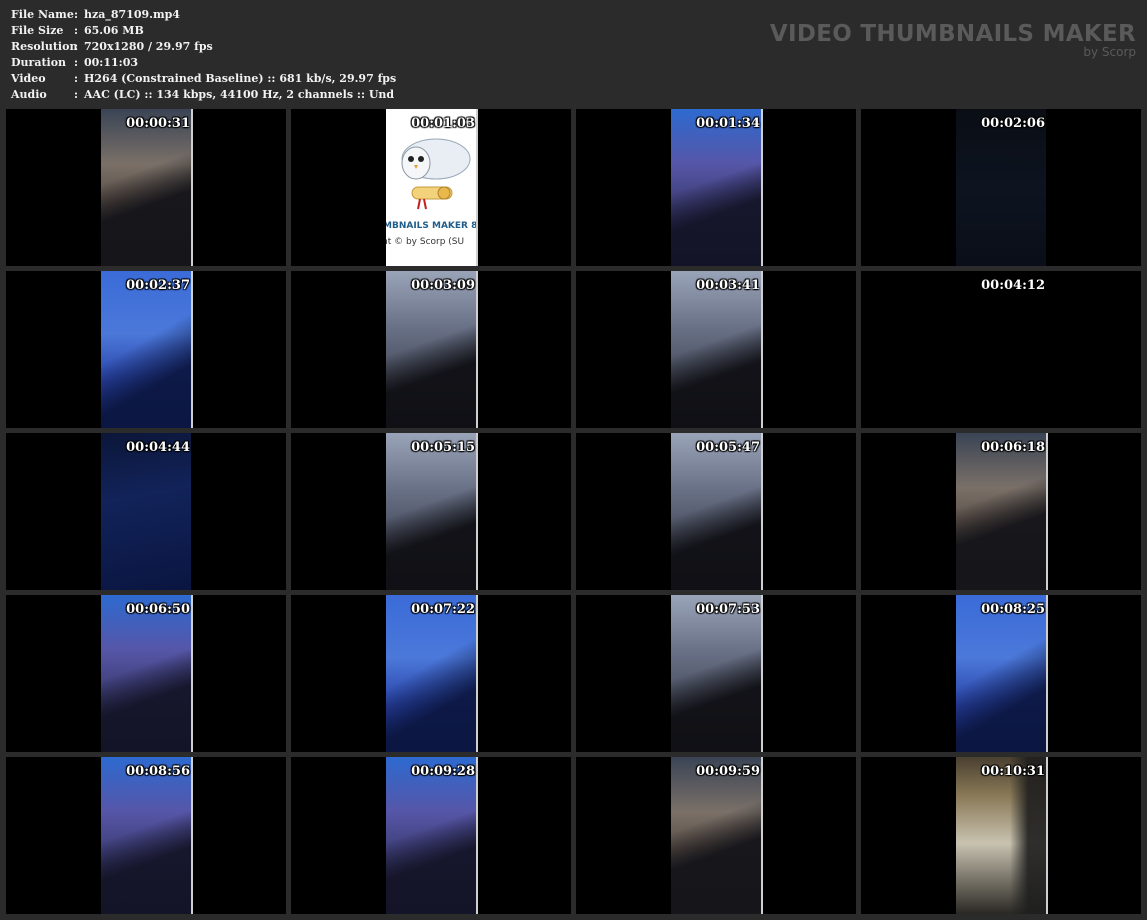 This screenshot has height=920, width=1147. I want to click on thumbnail-cell: 00:03:41, so click(716, 349).